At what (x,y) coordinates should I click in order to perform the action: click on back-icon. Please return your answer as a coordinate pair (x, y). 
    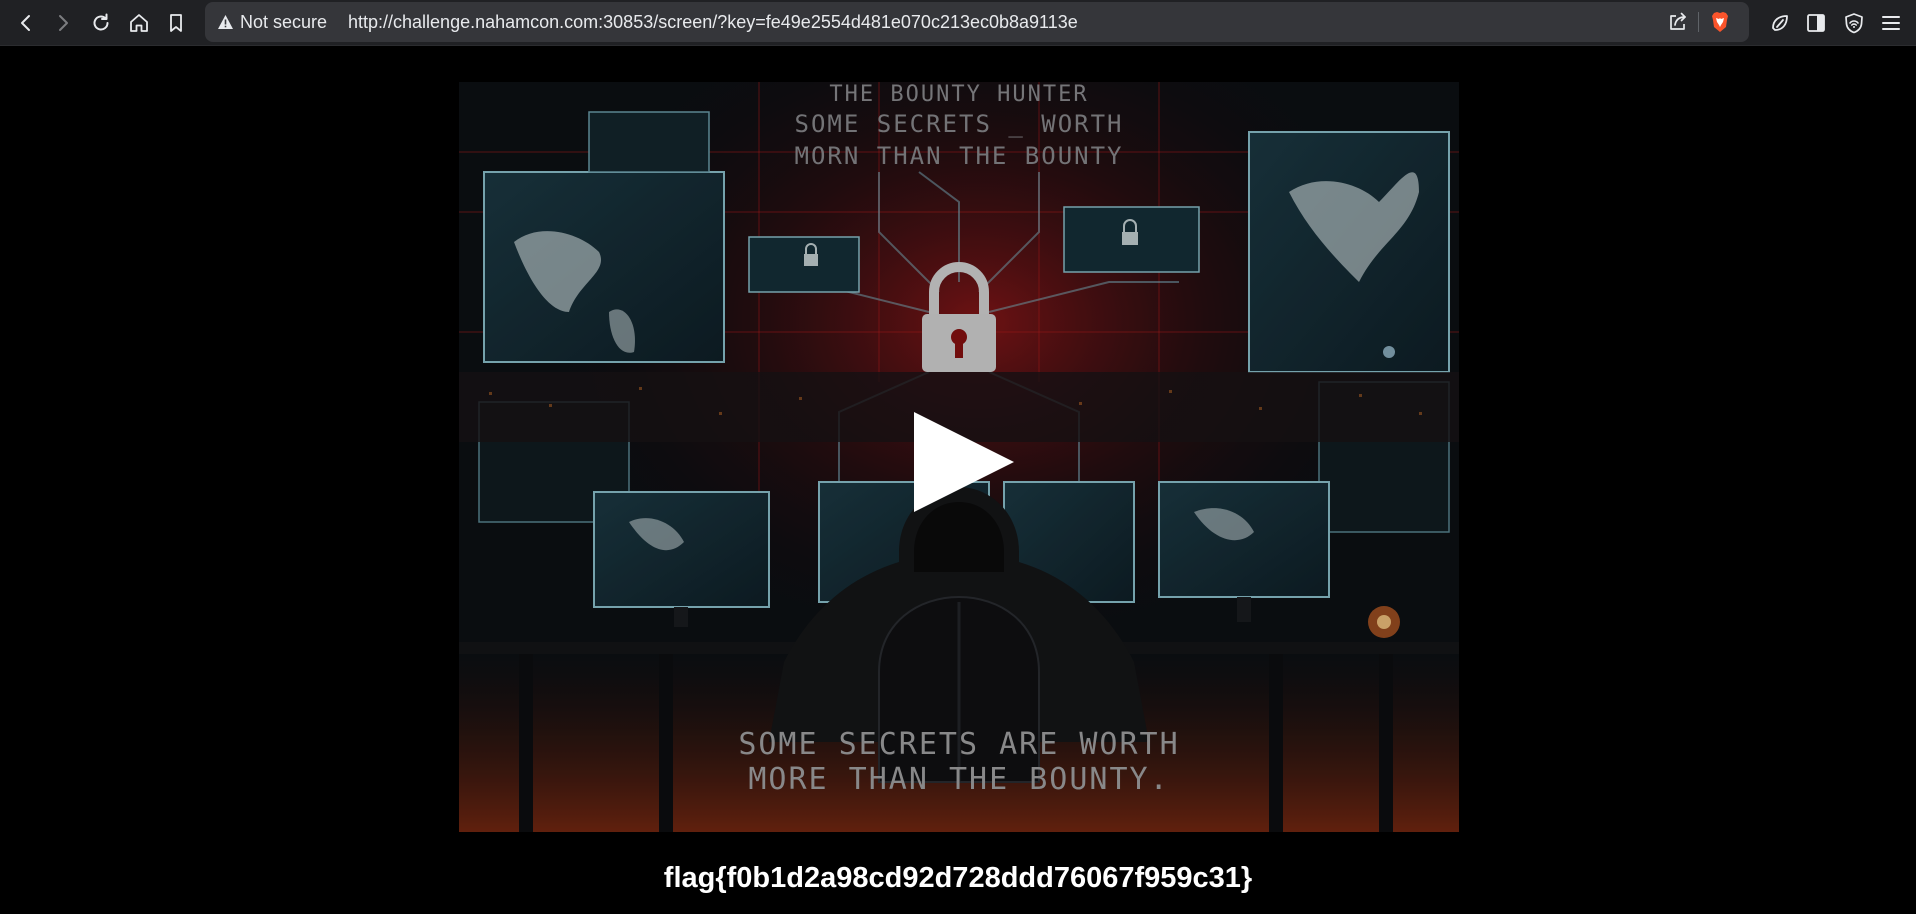
    Looking at the image, I should click on (25, 23).